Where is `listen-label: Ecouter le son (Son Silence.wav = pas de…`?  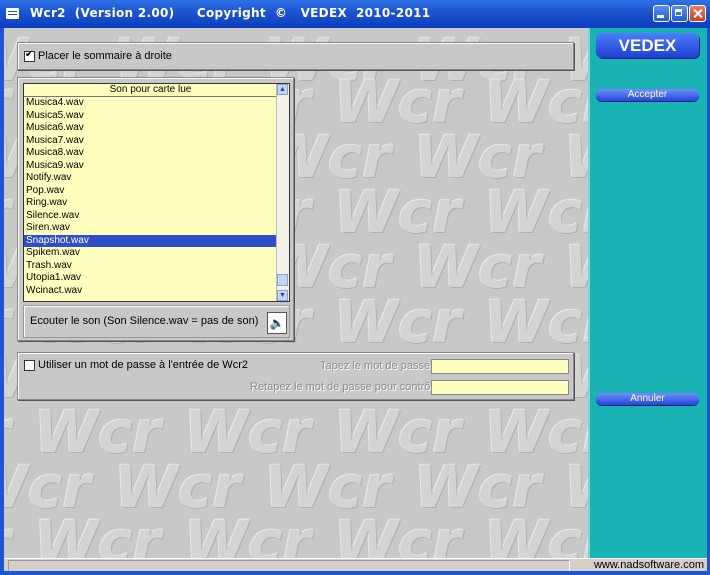
listen-label: Ecouter le son (Son Silence.wav = pas de… is located at coordinates (144, 321).